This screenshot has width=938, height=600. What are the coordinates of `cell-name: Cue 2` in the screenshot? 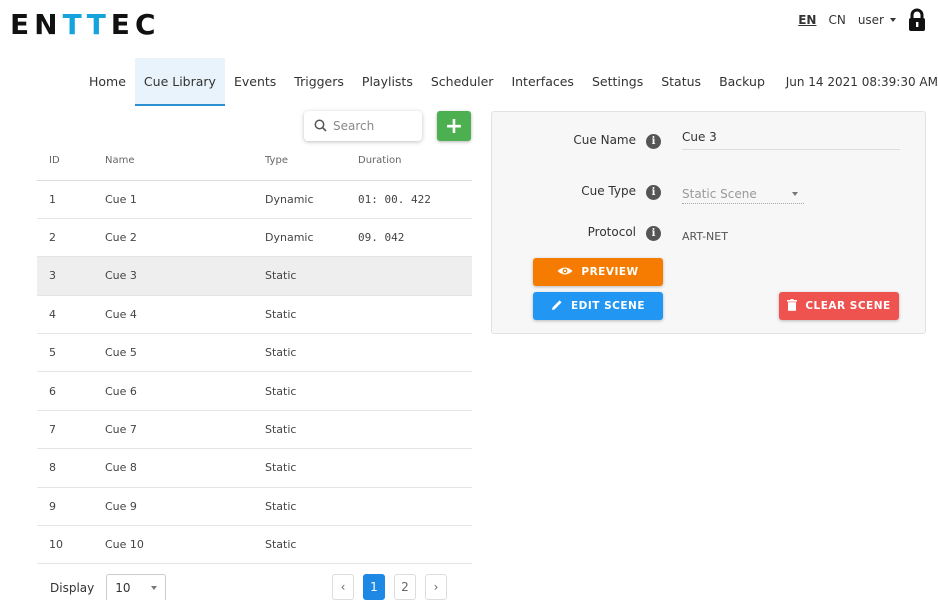 It's located at (185, 238).